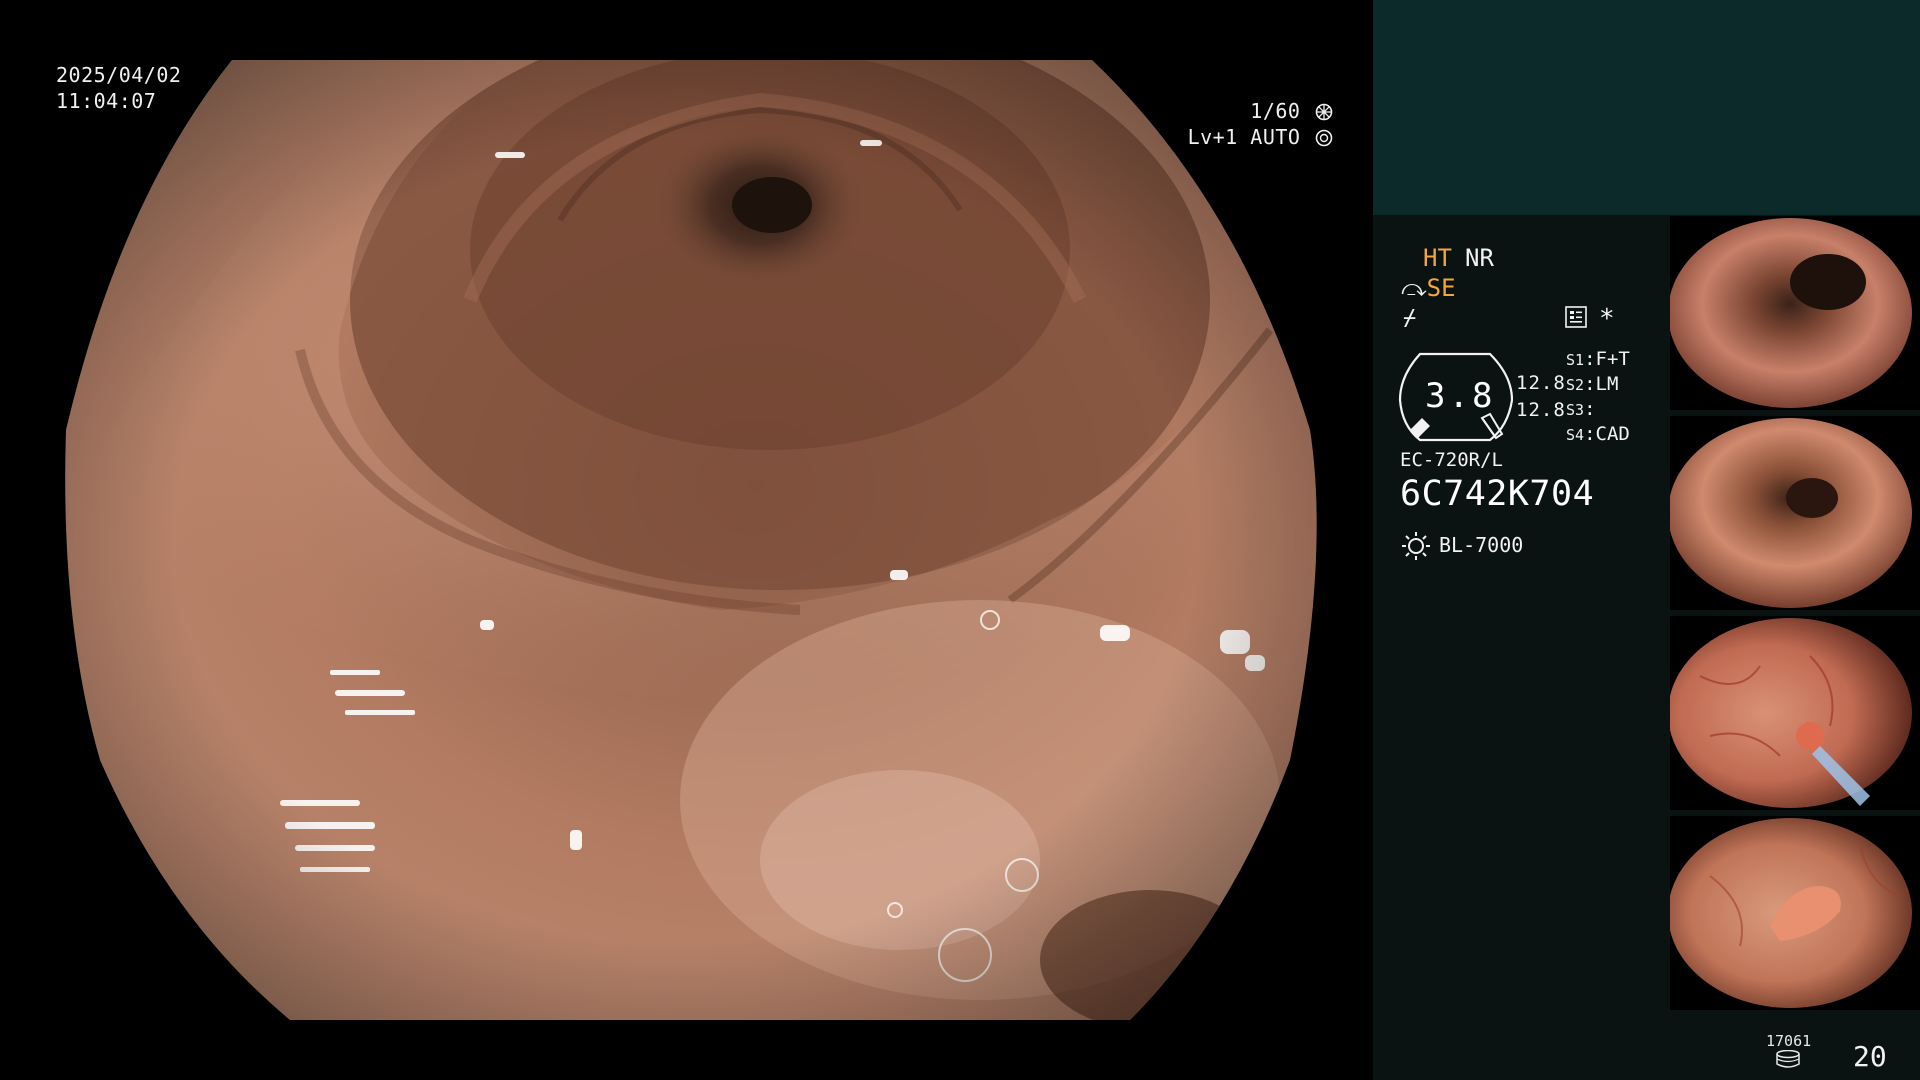  I want to click on level-text: Lv+1, so click(1212, 137).